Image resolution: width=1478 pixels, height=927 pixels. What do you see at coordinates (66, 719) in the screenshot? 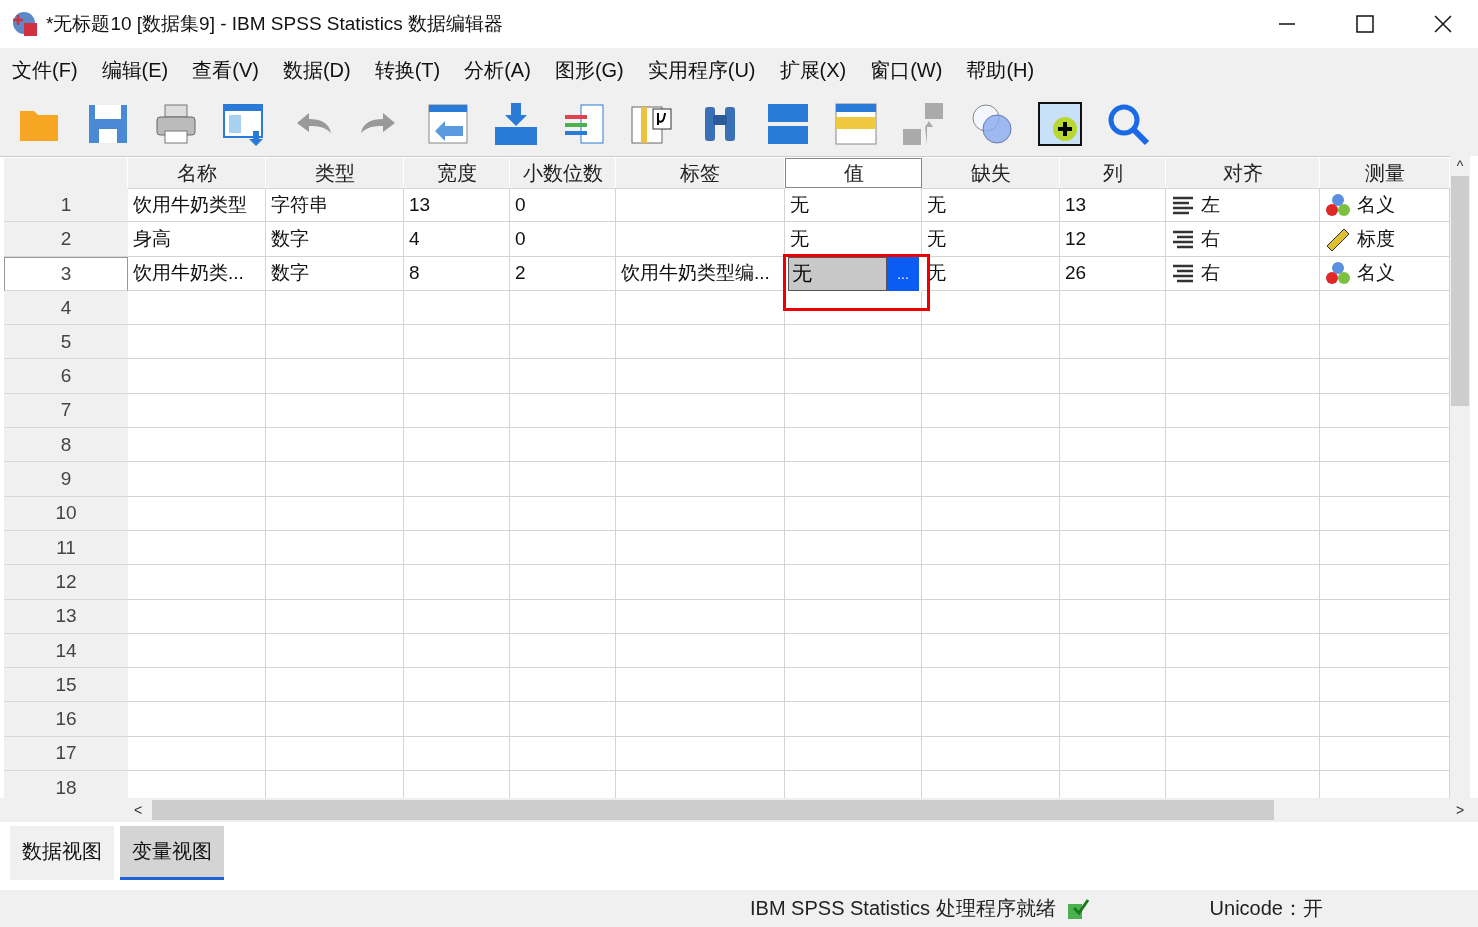
I see `row-header: 16` at bounding box center [66, 719].